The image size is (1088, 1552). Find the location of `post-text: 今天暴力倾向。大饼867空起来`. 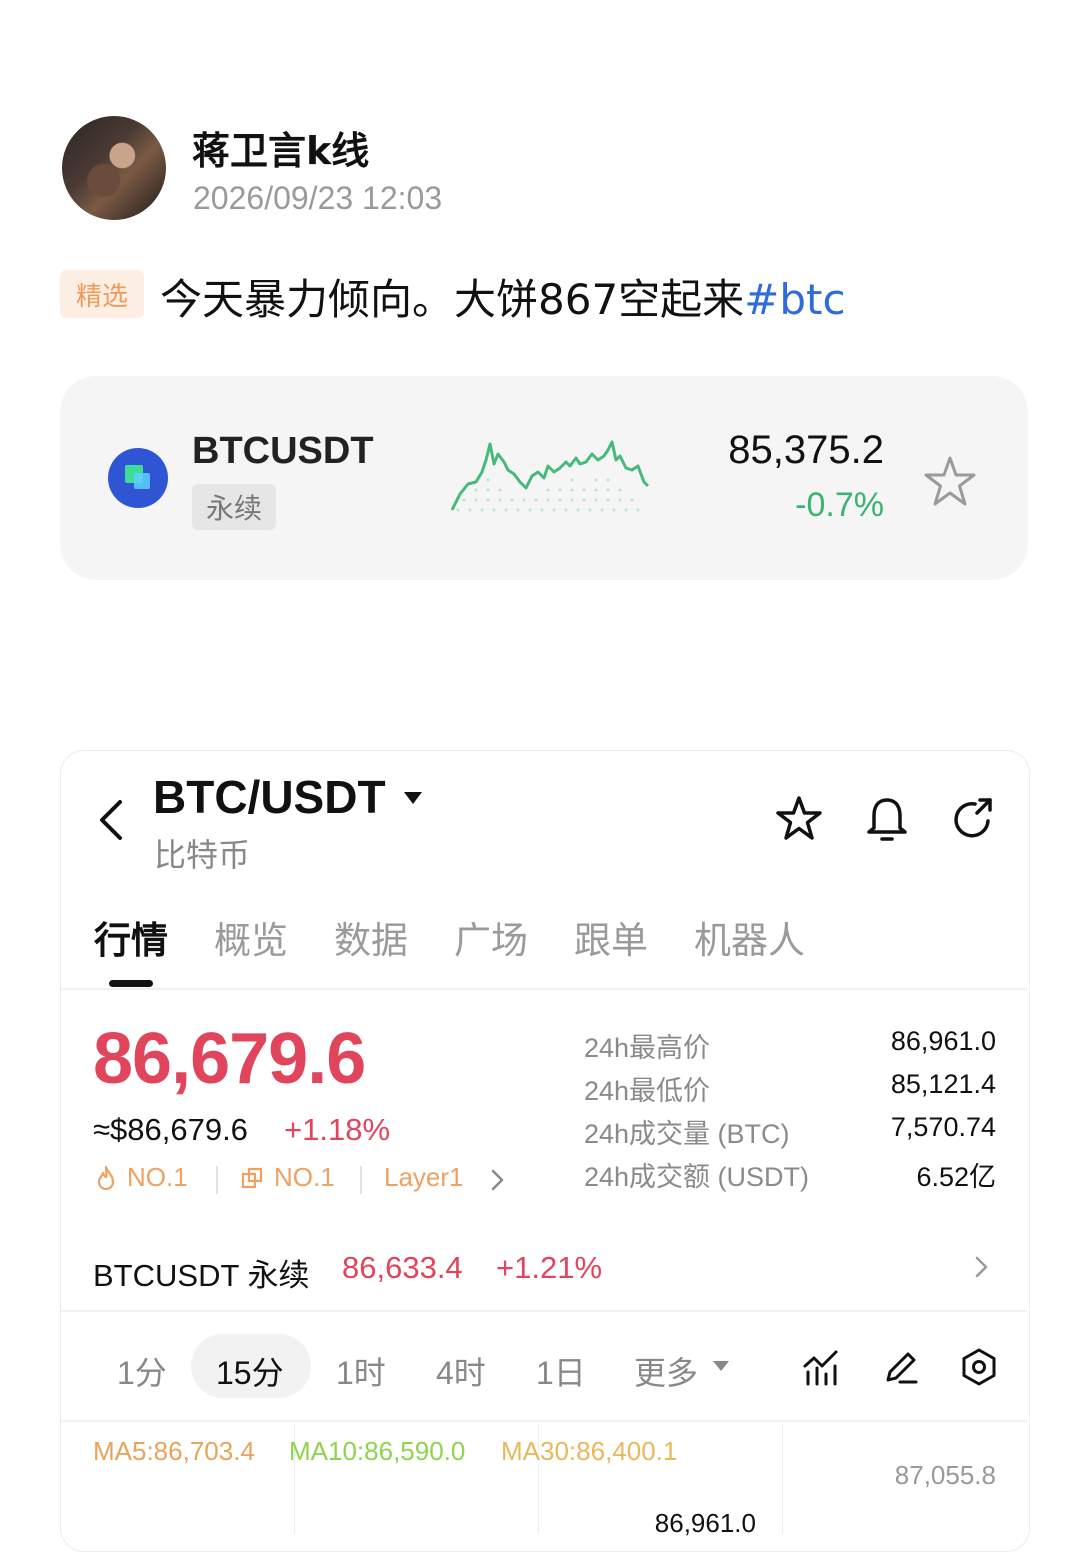

post-text: 今天暴力倾向。大饼867空起来 is located at coordinates (452, 299).